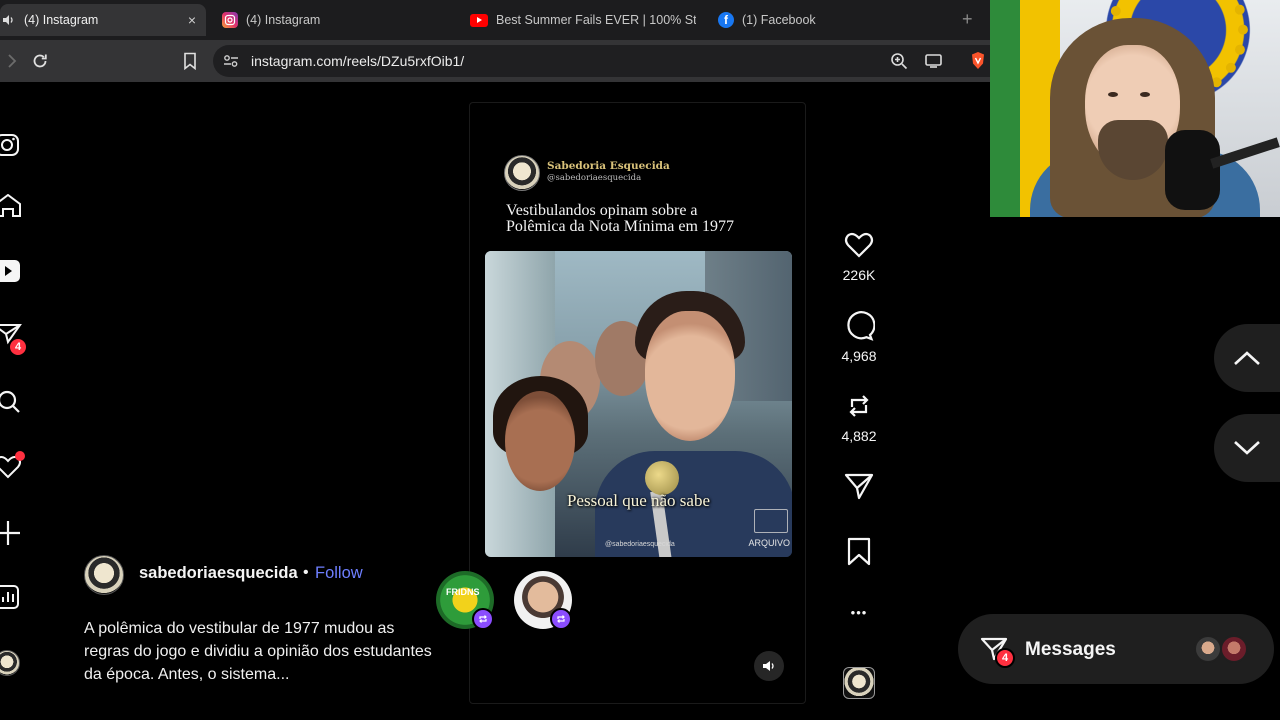 This screenshot has height=720, width=1280. I want to click on tab-label: (1) Facebook, so click(779, 20).